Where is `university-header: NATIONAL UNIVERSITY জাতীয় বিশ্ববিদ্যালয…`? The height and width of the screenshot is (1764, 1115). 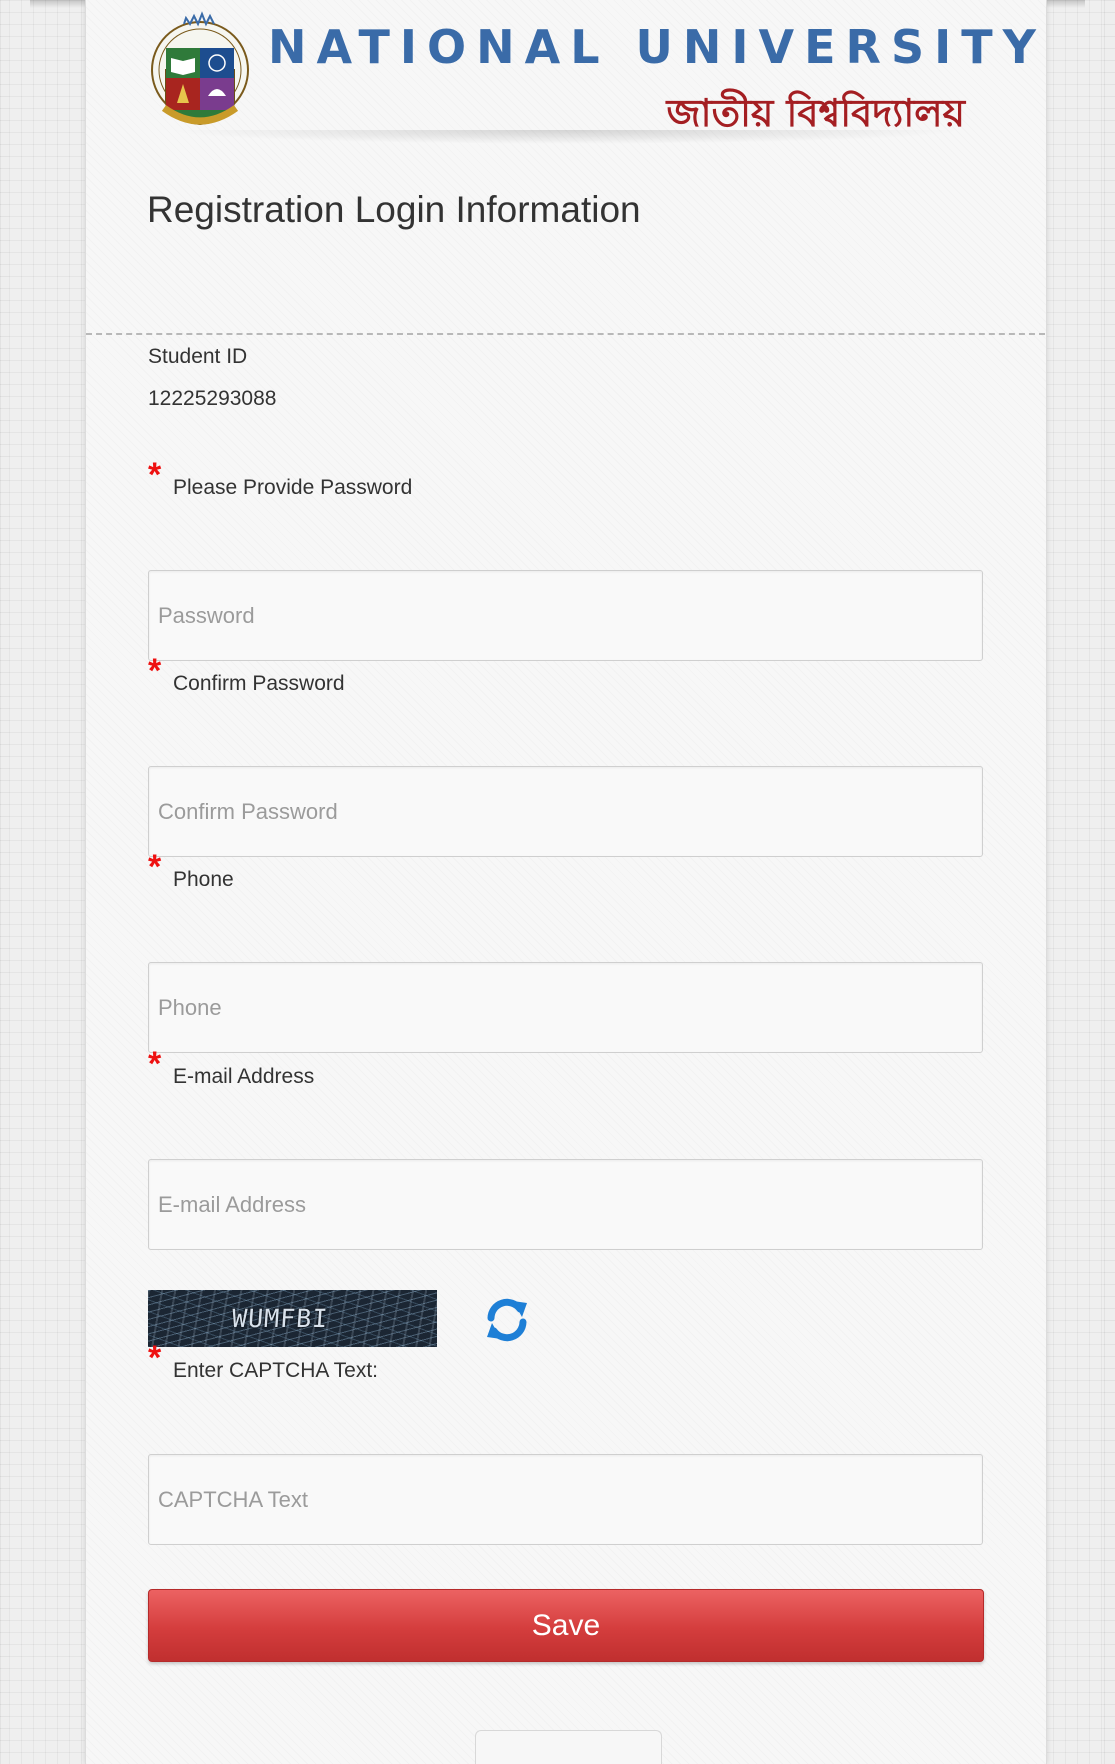 university-header: NATIONAL UNIVERSITY জাতীয় বিশ্ববিদ্যালয… is located at coordinates (593, 73).